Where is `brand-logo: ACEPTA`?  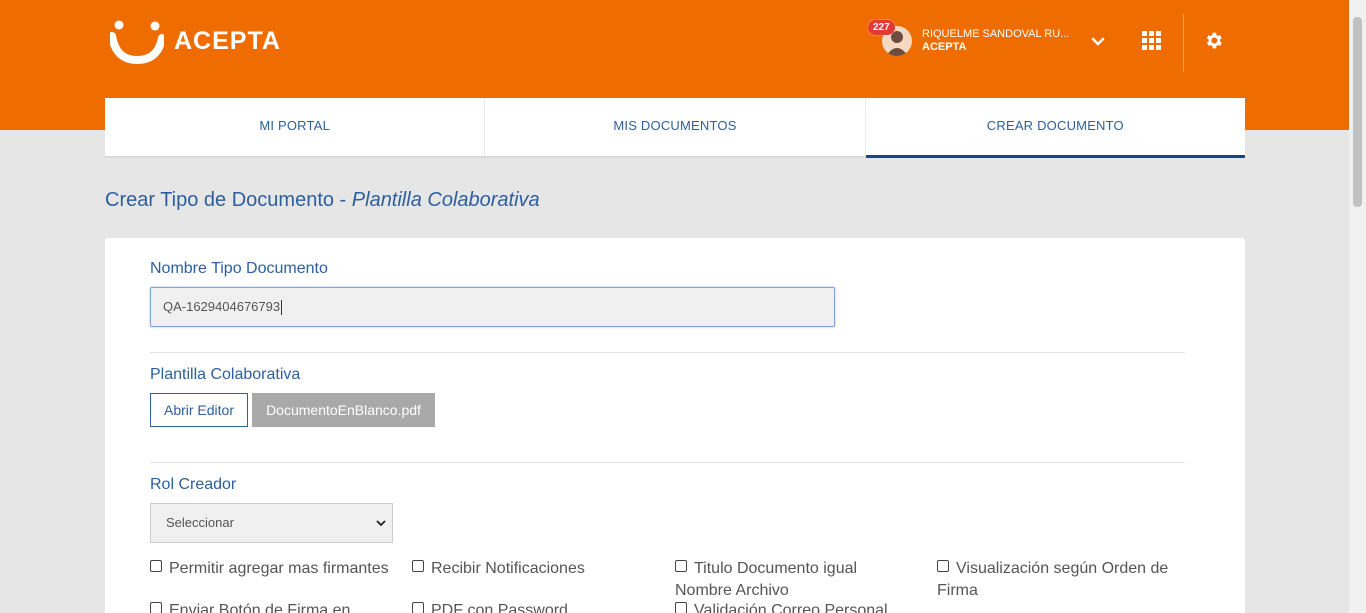 brand-logo: ACEPTA is located at coordinates (195, 41).